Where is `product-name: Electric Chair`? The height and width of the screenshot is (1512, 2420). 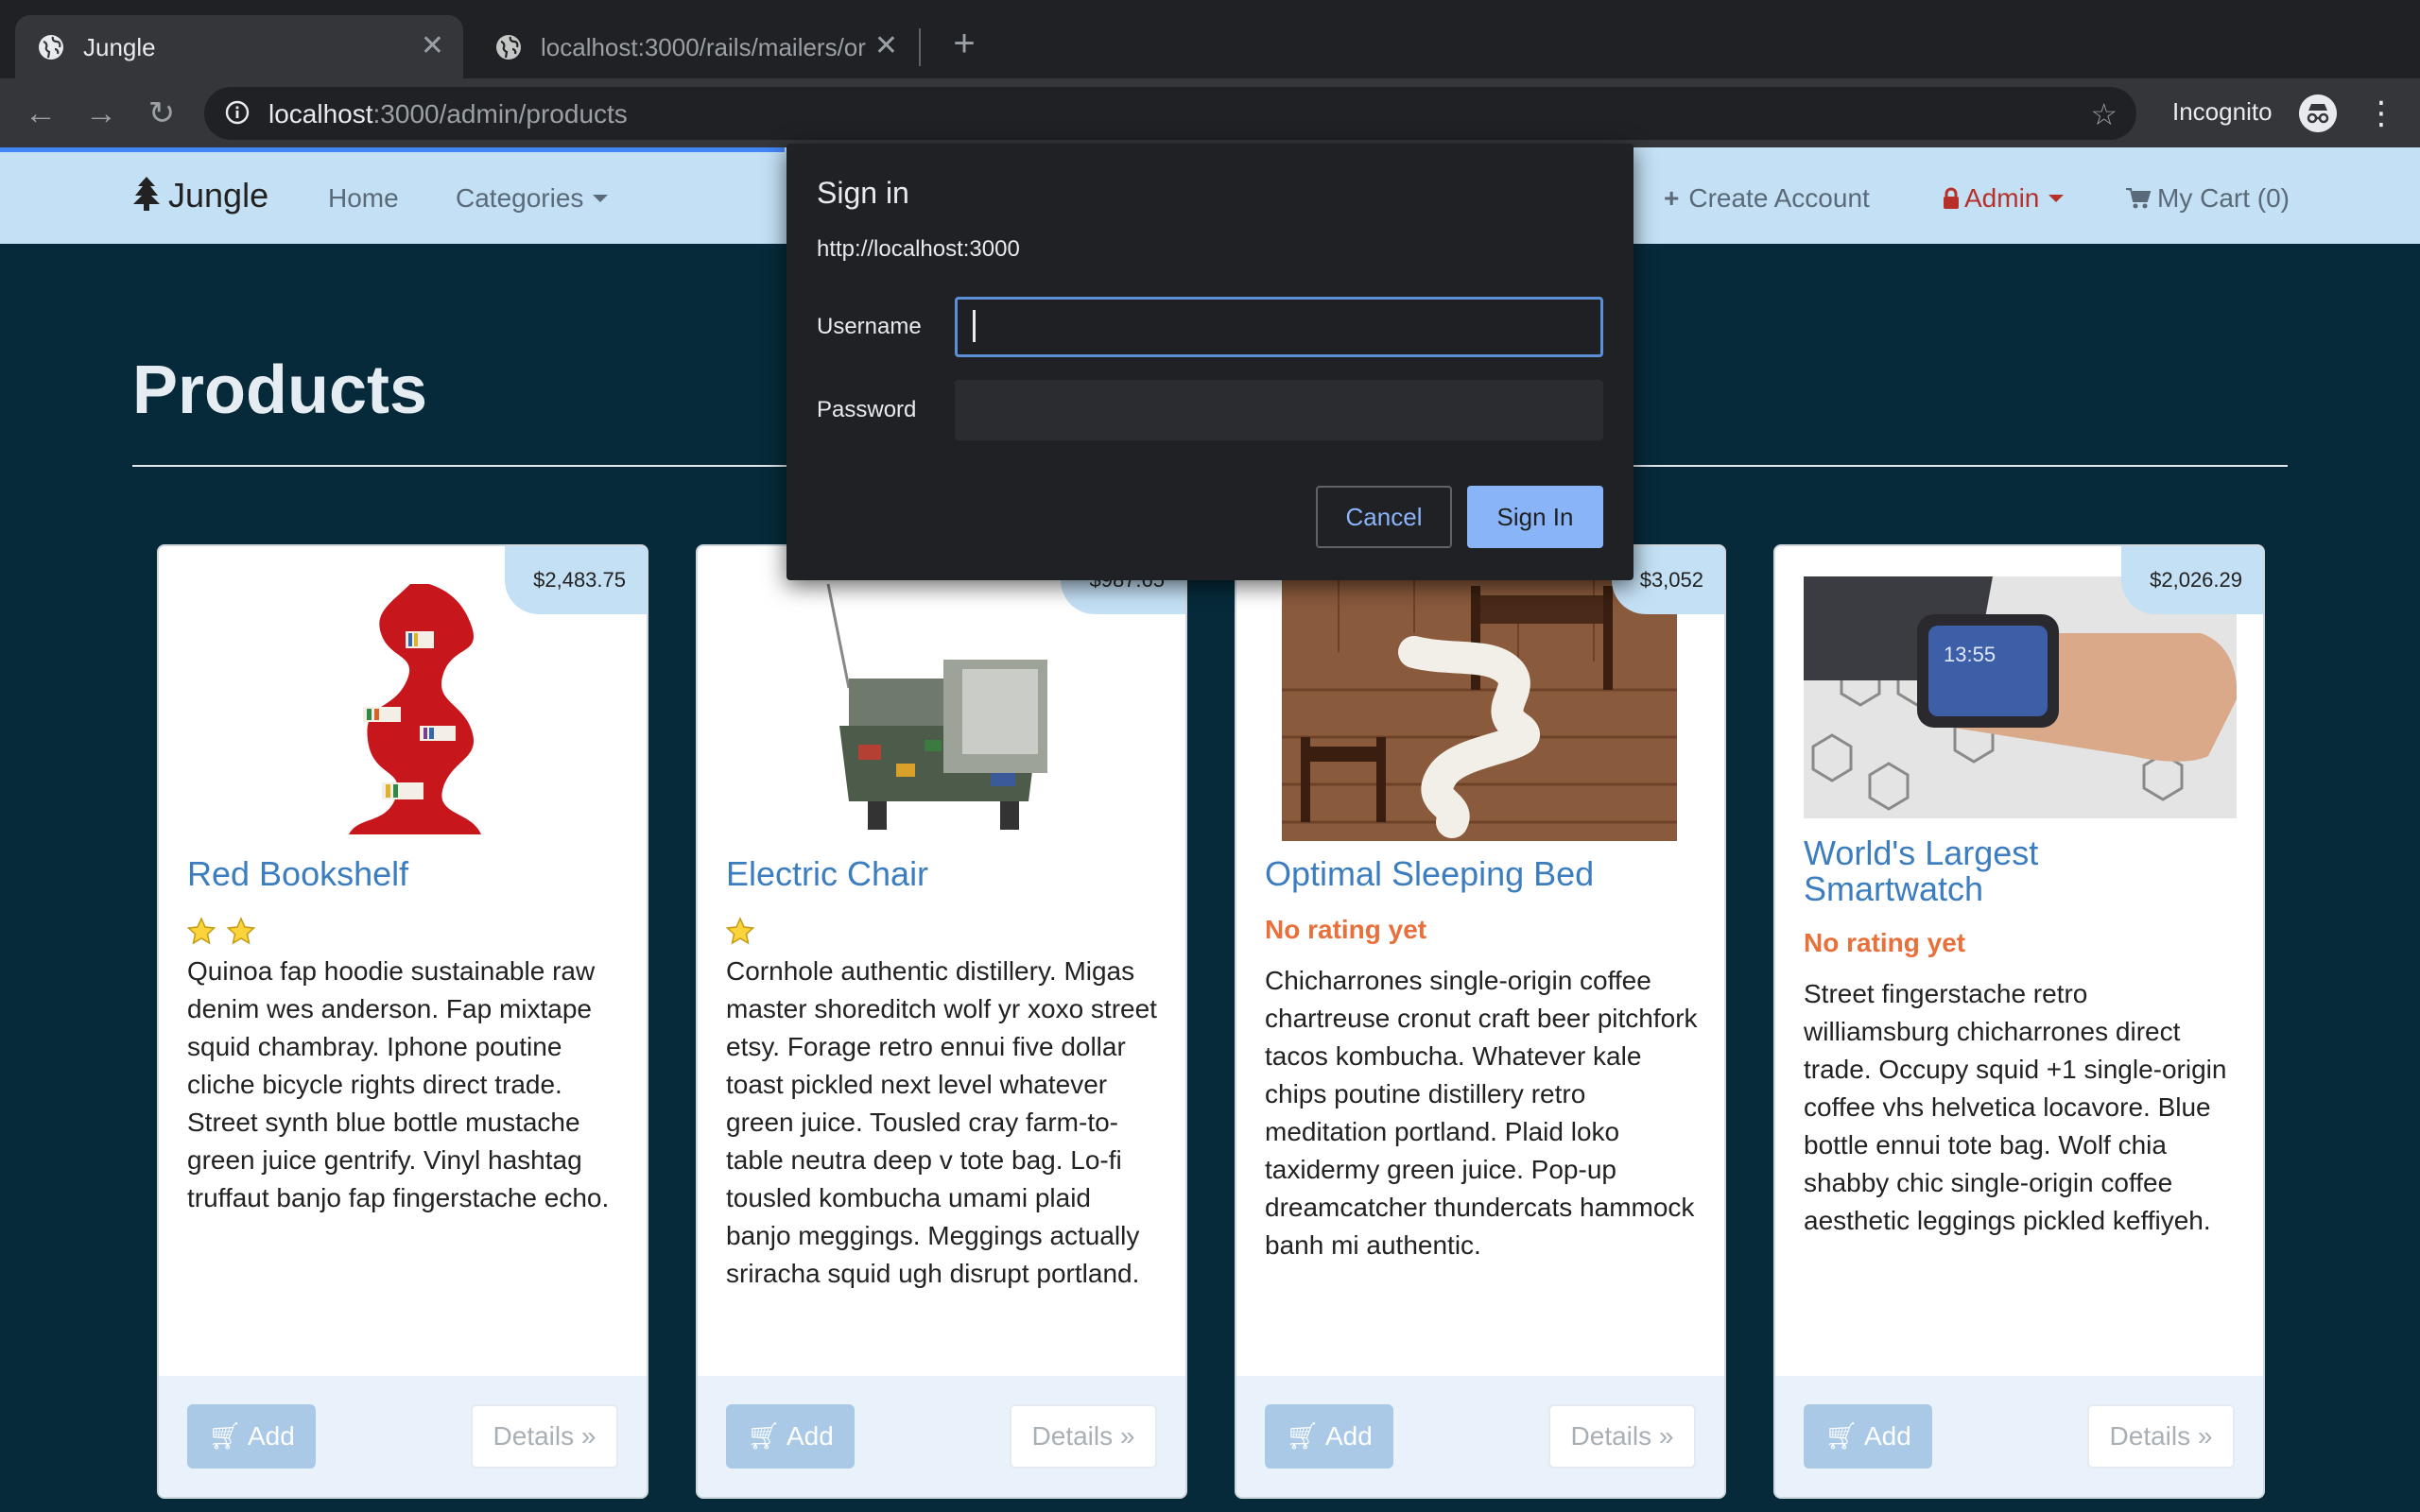
product-name: Electric Chair is located at coordinates (827, 874).